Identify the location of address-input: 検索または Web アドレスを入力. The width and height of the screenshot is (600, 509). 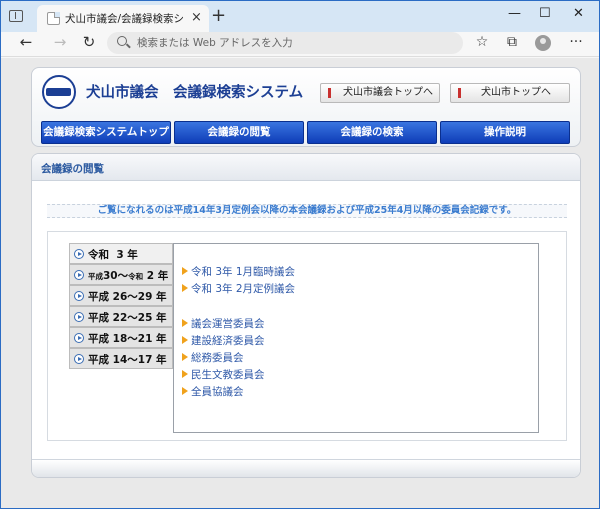
(215, 42).